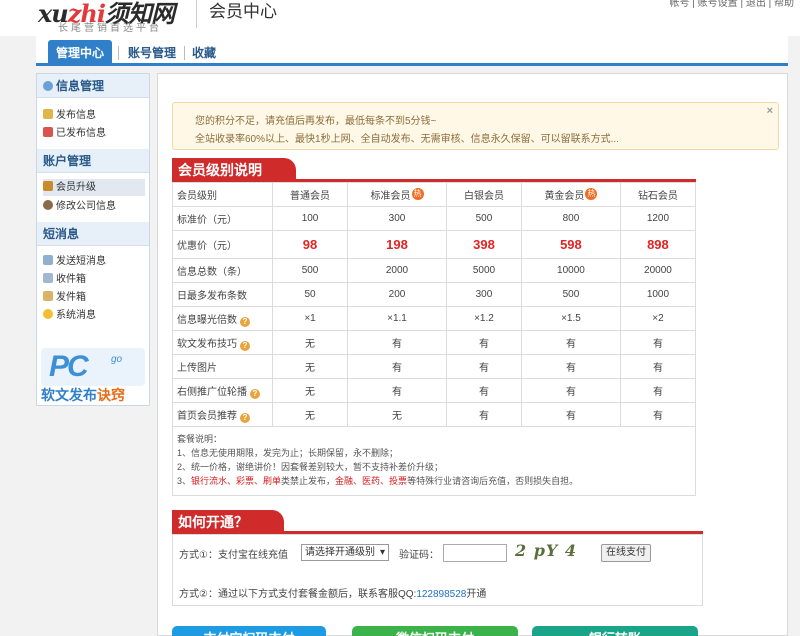 Image resolution: width=800 pixels, height=636 pixels. I want to click on row-label: 首页会员推荐?, so click(222, 414).